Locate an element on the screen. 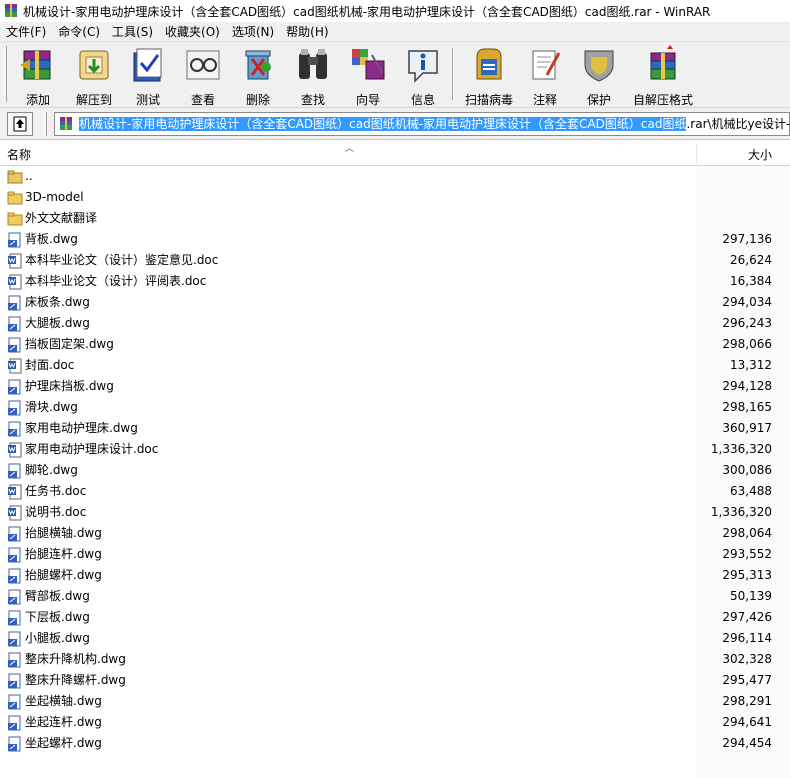  find-label: 查找 is located at coordinates (312, 100).